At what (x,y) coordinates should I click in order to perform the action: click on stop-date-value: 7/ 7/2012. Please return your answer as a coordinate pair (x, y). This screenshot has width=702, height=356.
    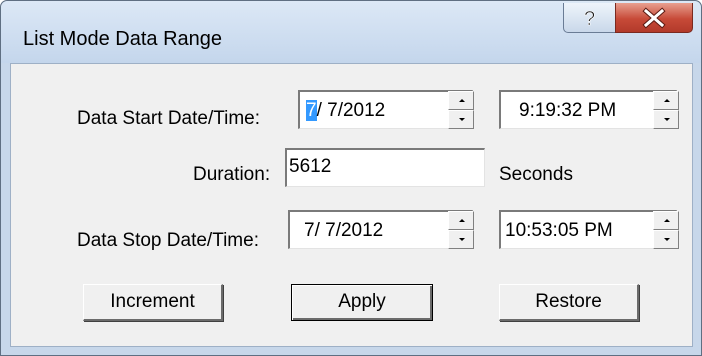
    Looking at the image, I should click on (344, 230).